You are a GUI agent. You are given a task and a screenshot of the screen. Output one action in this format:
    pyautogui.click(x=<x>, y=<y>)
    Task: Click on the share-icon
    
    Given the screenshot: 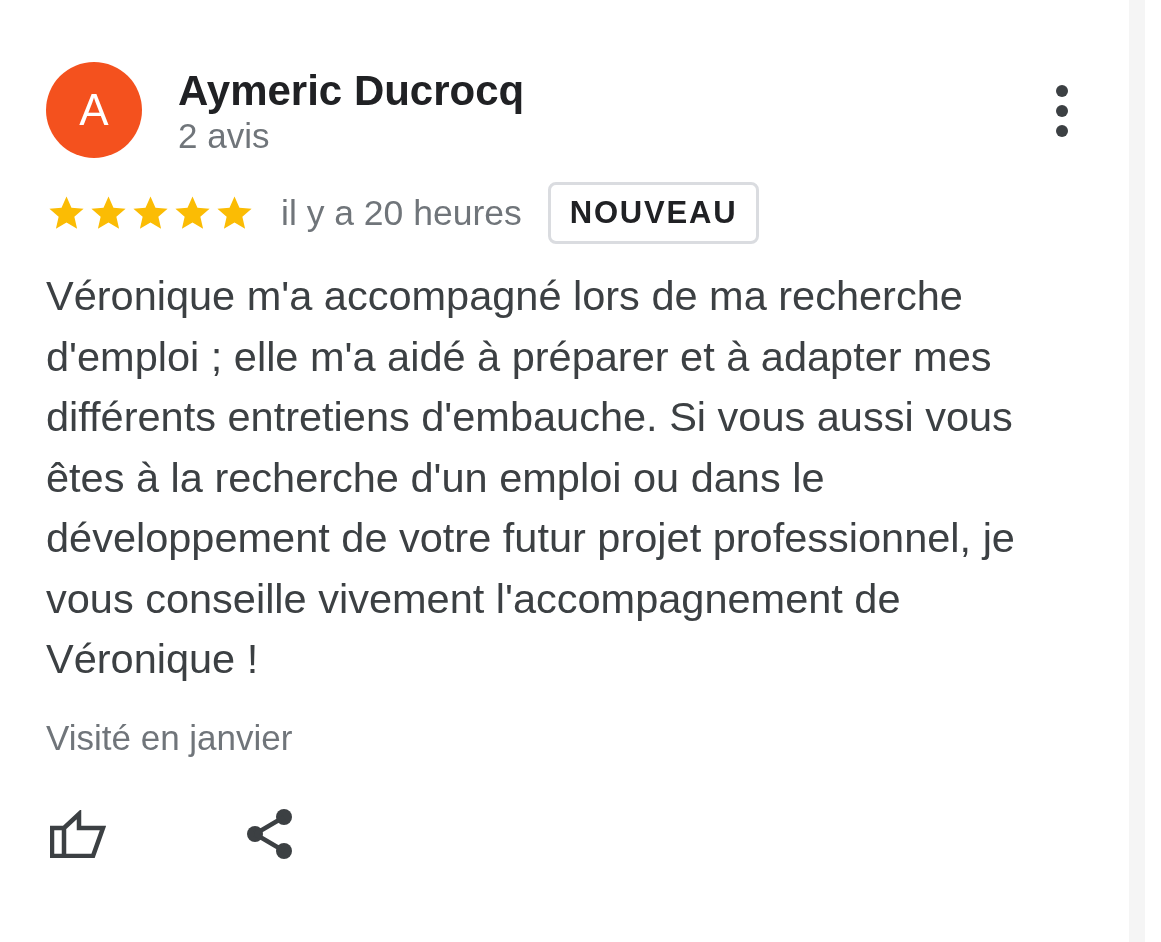 What is the action you would take?
    pyautogui.click(x=270, y=833)
    